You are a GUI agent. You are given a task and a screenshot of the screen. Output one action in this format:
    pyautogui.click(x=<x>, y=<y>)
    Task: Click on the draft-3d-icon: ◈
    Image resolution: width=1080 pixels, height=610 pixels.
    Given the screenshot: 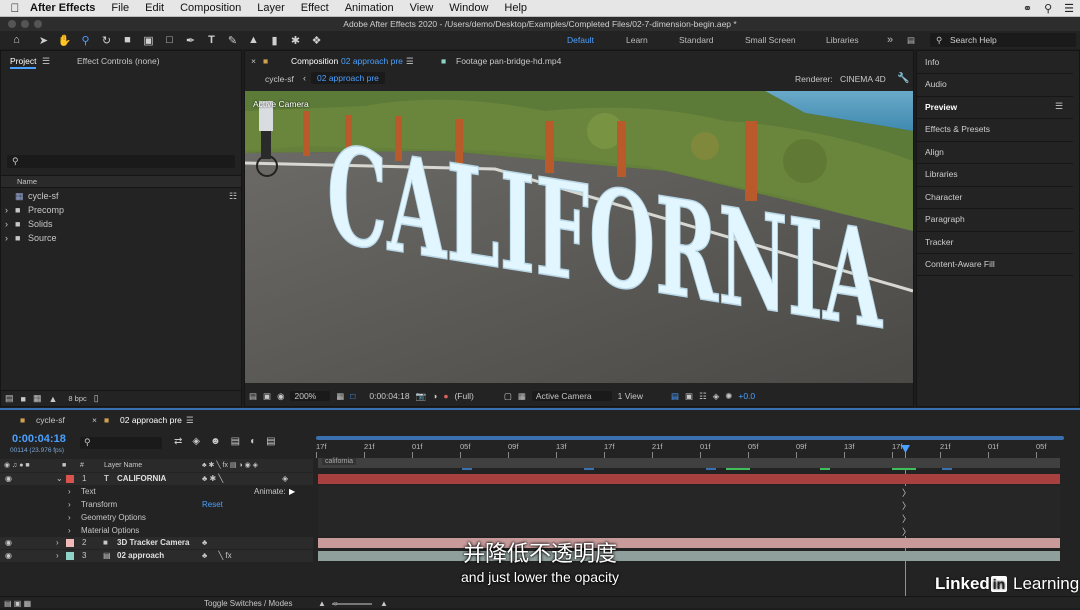 What is the action you would take?
    pyautogui.click(x=716, y=396)
    